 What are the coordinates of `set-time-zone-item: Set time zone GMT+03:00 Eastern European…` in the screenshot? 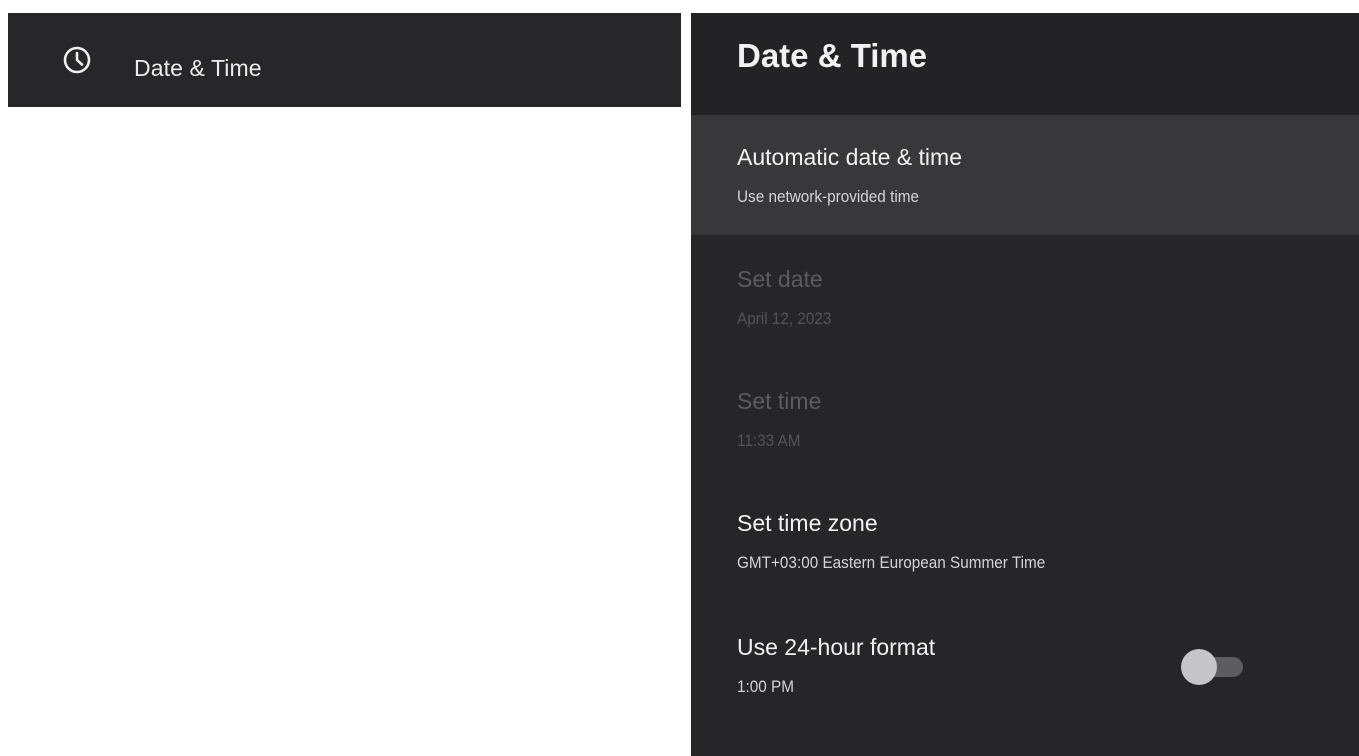 It's located at (1025, 541).